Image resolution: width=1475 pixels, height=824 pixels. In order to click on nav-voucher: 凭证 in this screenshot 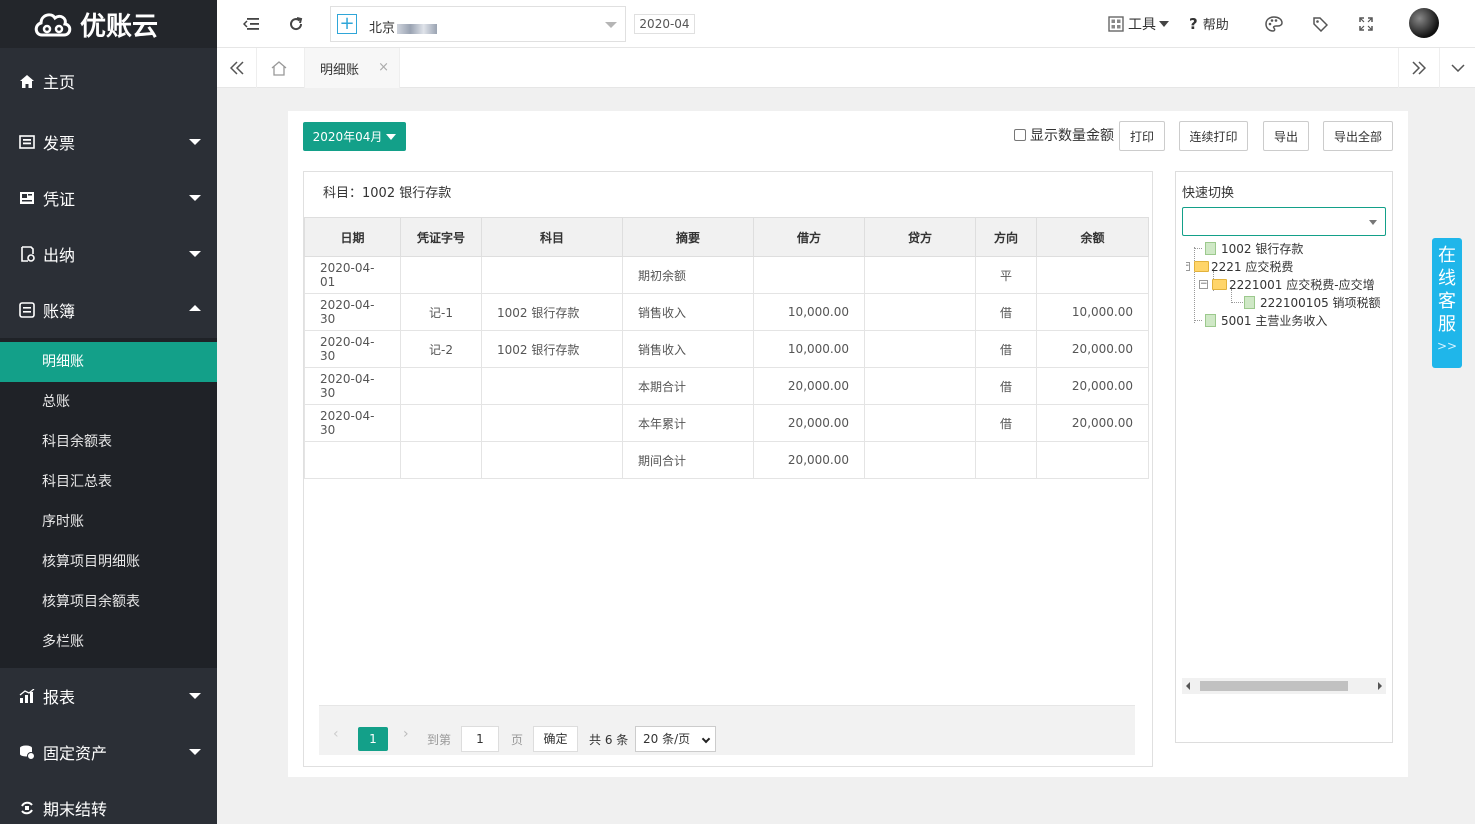, I will do `click(108, 198)`.